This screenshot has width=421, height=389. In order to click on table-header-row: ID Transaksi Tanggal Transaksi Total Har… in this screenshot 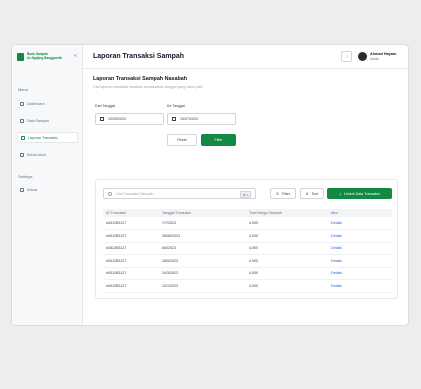, I will do `click(247, 213)`.